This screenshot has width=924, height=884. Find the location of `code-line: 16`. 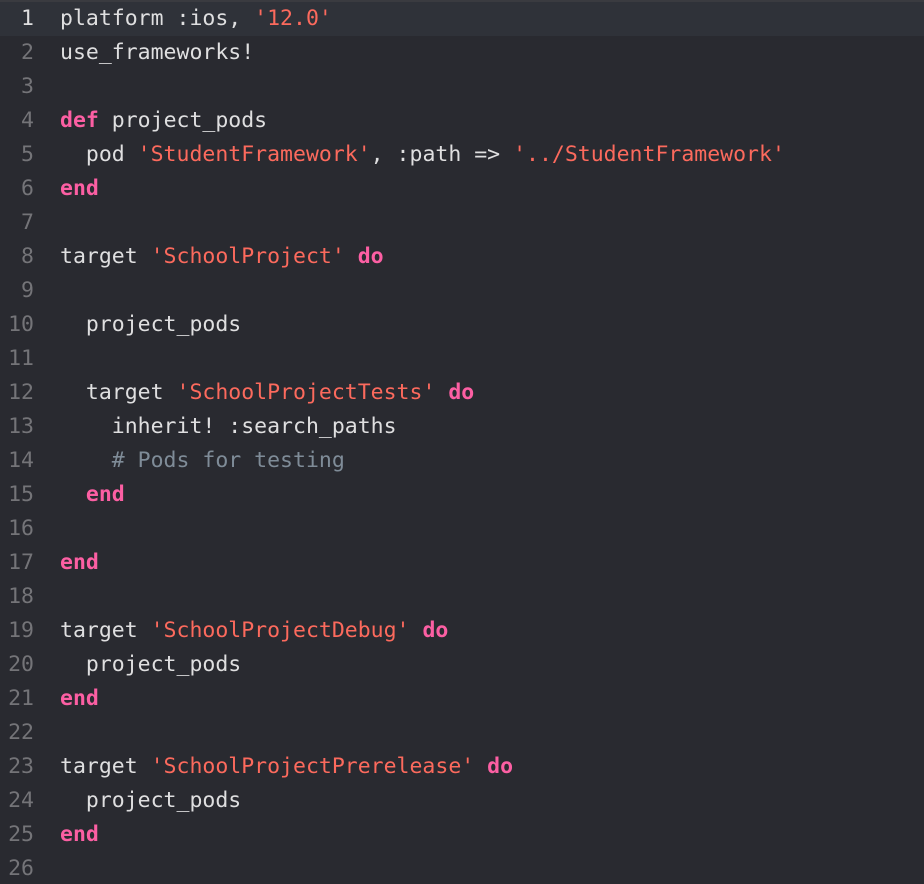

code-line: 16 is located at coordinates (462, 529).